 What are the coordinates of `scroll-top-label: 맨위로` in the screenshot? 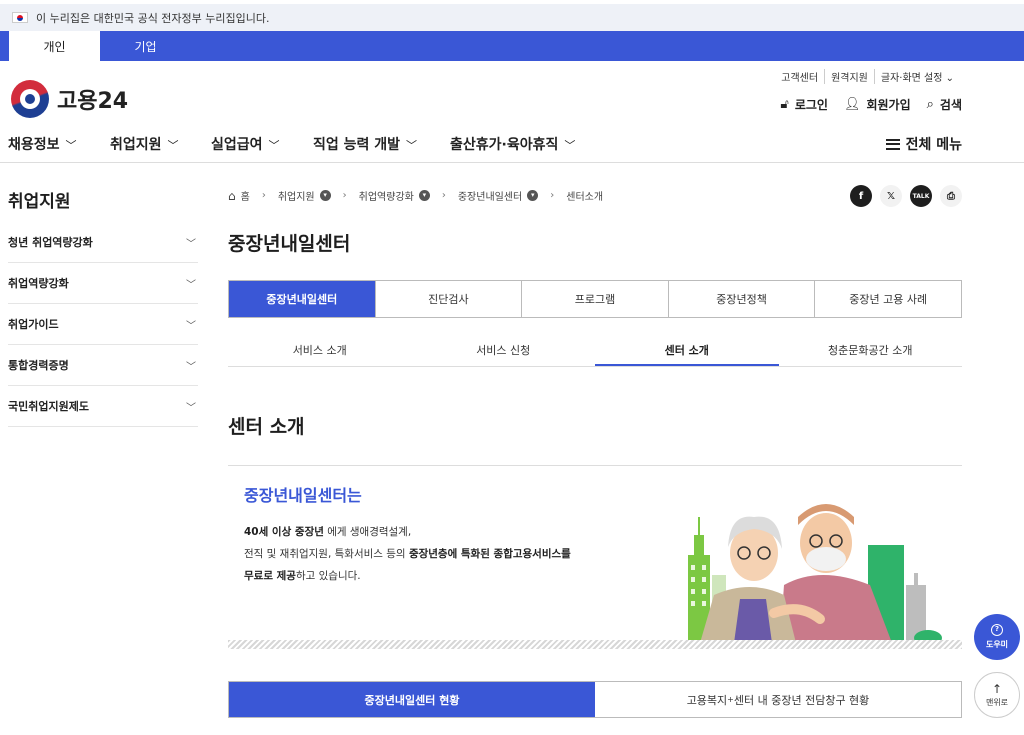 It's located at (997, 702).